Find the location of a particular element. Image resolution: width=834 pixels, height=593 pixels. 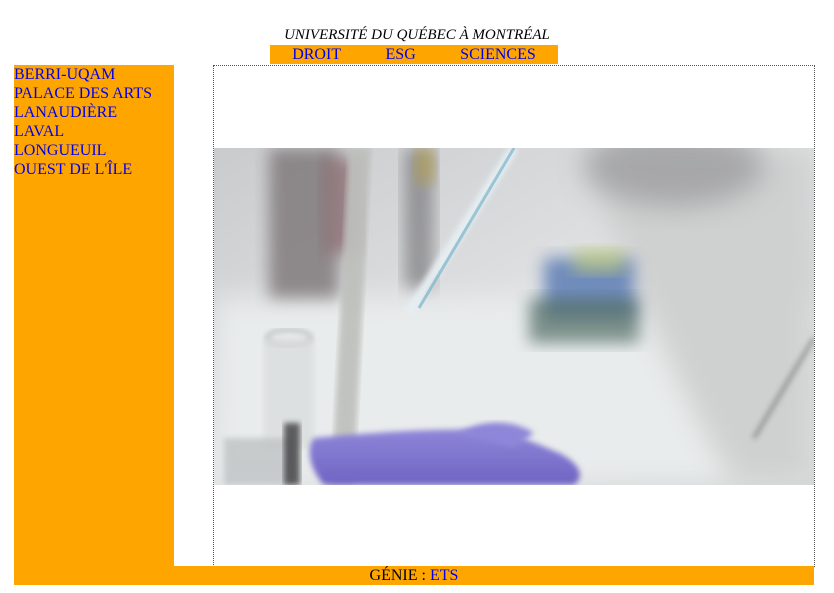

sidebar-link-ouest-de-l-ile: OUEST DE L'ÎLE is located at coordinates (94, 169).